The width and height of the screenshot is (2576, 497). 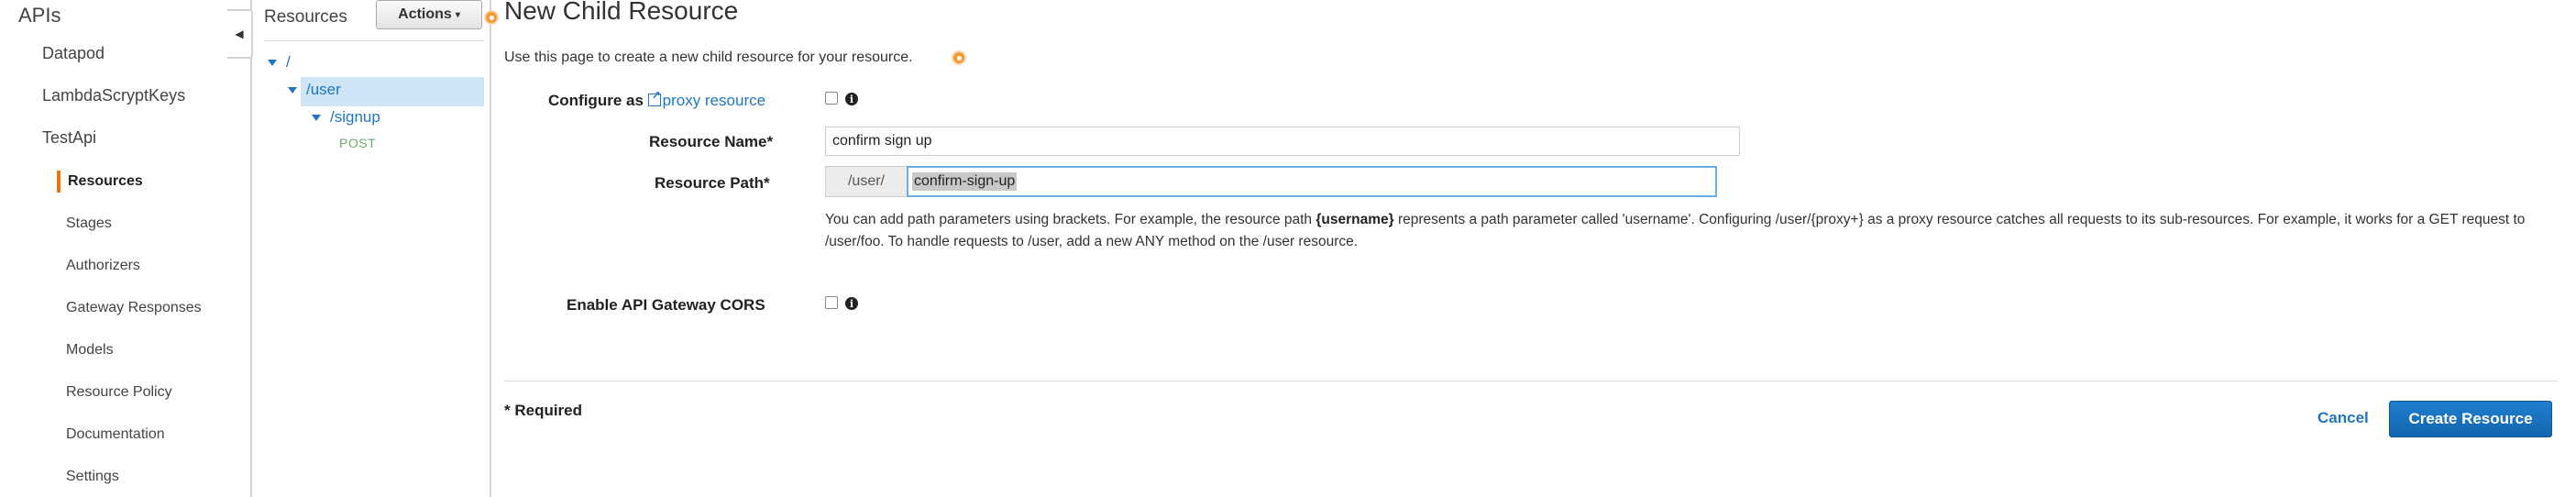 What do you see at coordinates (2343, 418) in the screenshot?
I see `cancel-button: Cancel` at bounding box center [2343, 418].